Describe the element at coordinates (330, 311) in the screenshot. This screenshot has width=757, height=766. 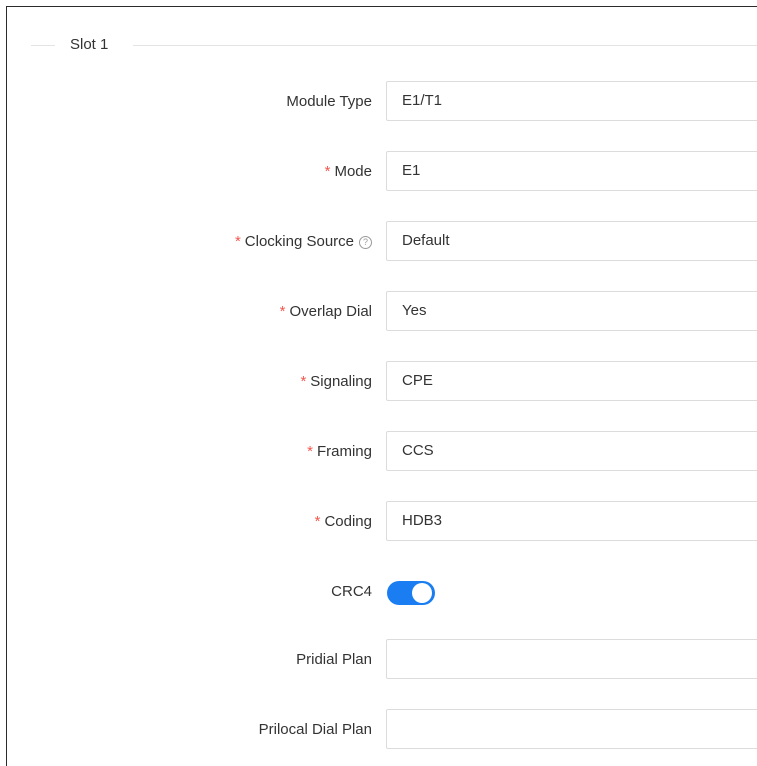
I see `overlap-dial-label-text: Overlap Dial` at that location.